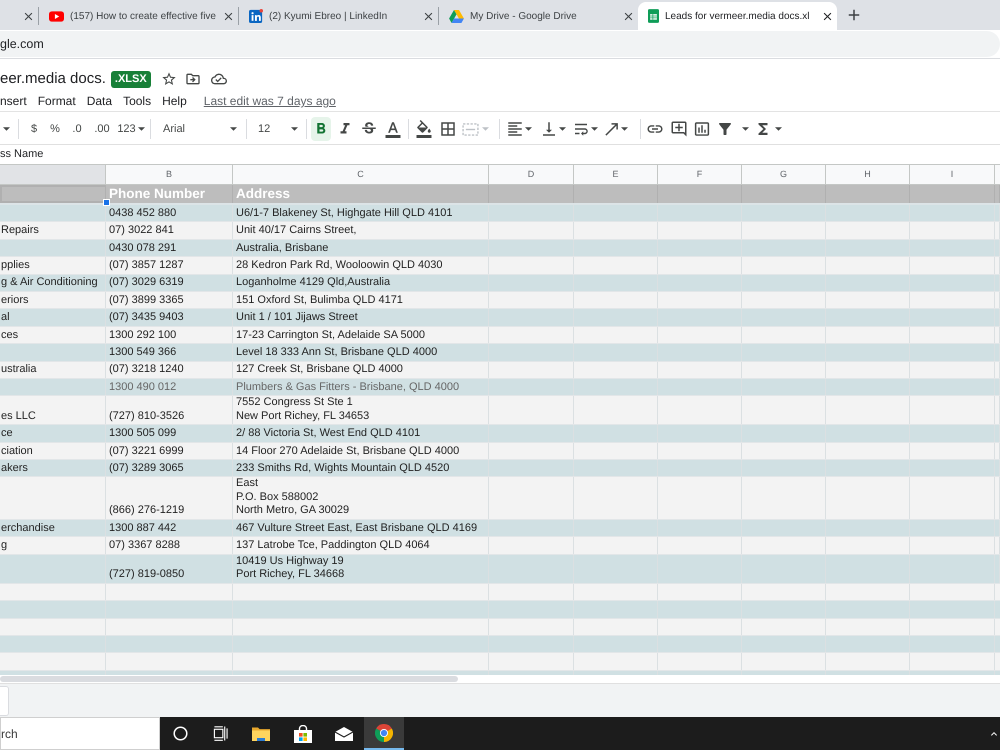 The width and height of the screenshot is (1000, 750). Describe the element at coordinates (784, 175) in the screenshot. I see `column-header: G` at that location.